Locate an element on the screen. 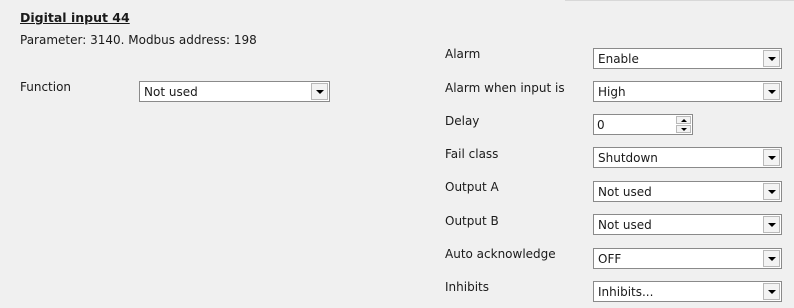 This screenshot has height=308, width=794. alarm-label: Alarm is located at coordinates (463, 54).